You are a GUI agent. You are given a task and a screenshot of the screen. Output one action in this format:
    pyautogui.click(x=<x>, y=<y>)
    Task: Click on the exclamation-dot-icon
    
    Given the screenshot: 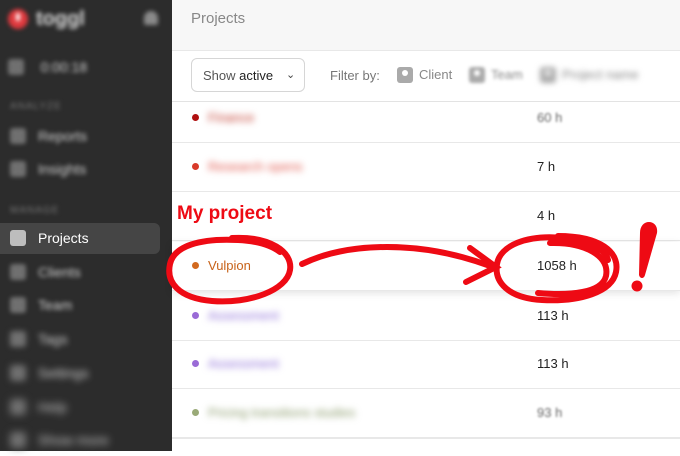 What is the action you would take?
    pyautogui.click(x=637, y=286)
    